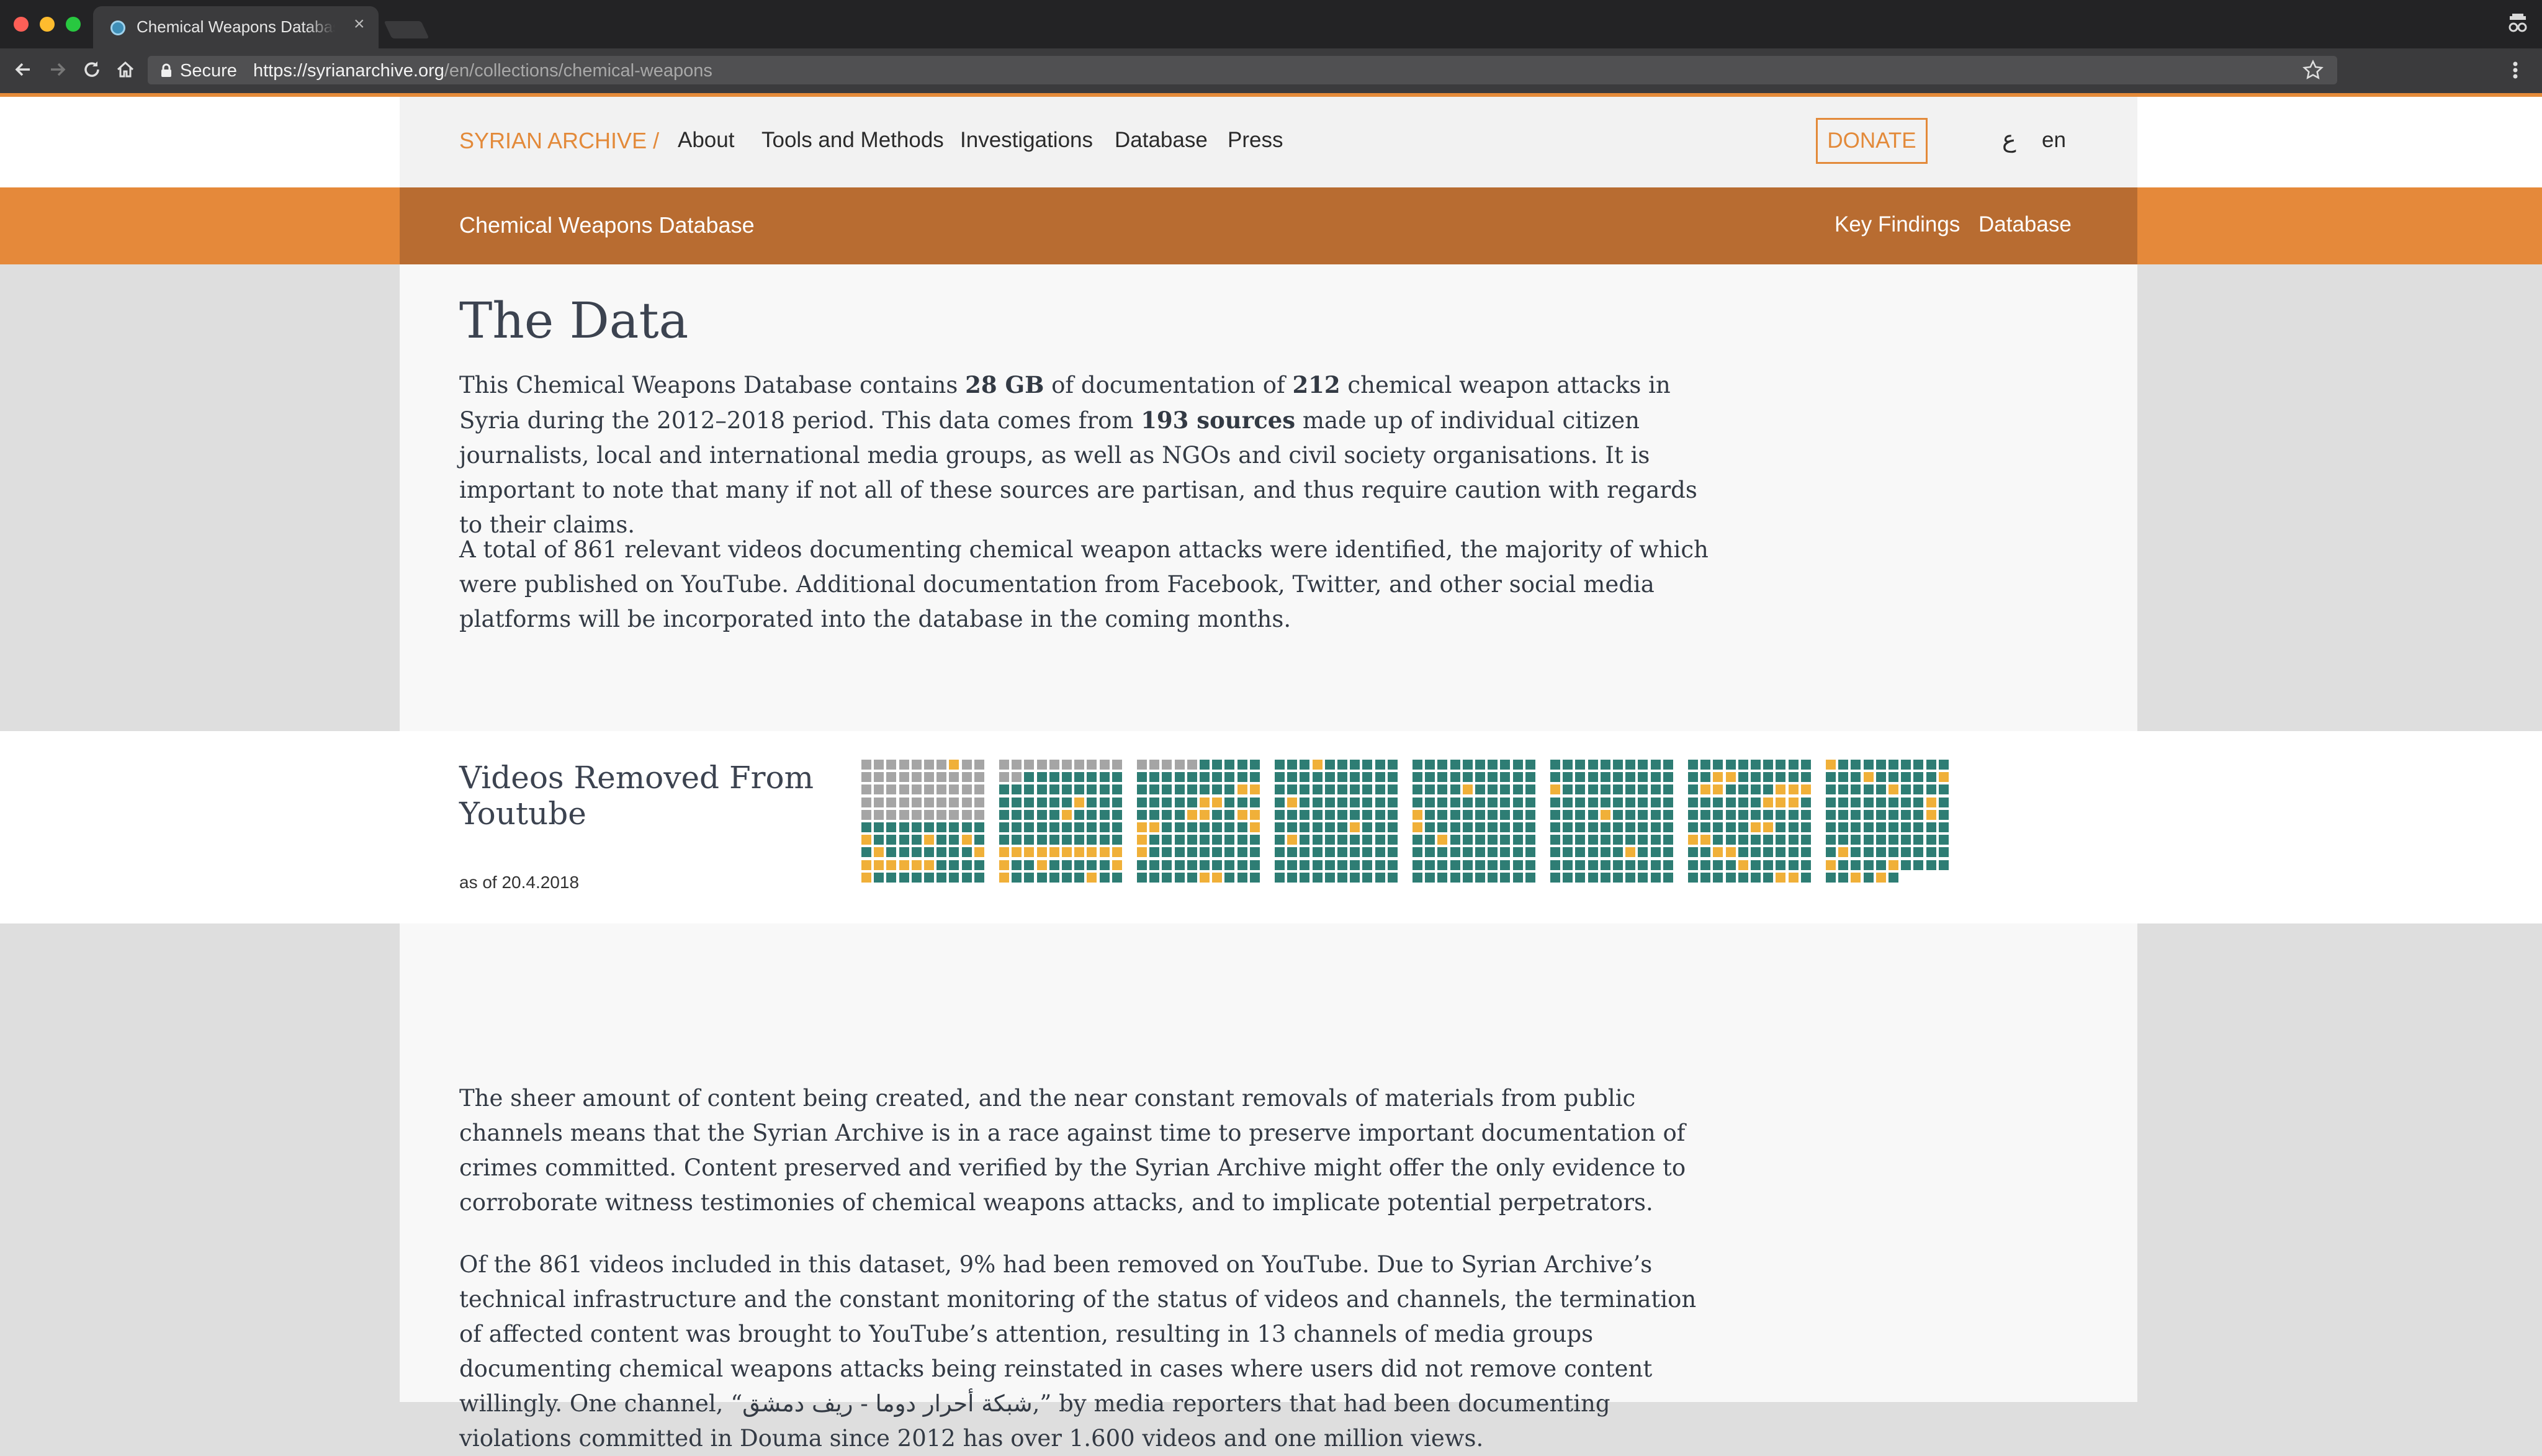 The width and height of the screenshot is (2542, 1456). I want to click on nav-tools-and-methods: Tools and Methods, so click(852, 140).